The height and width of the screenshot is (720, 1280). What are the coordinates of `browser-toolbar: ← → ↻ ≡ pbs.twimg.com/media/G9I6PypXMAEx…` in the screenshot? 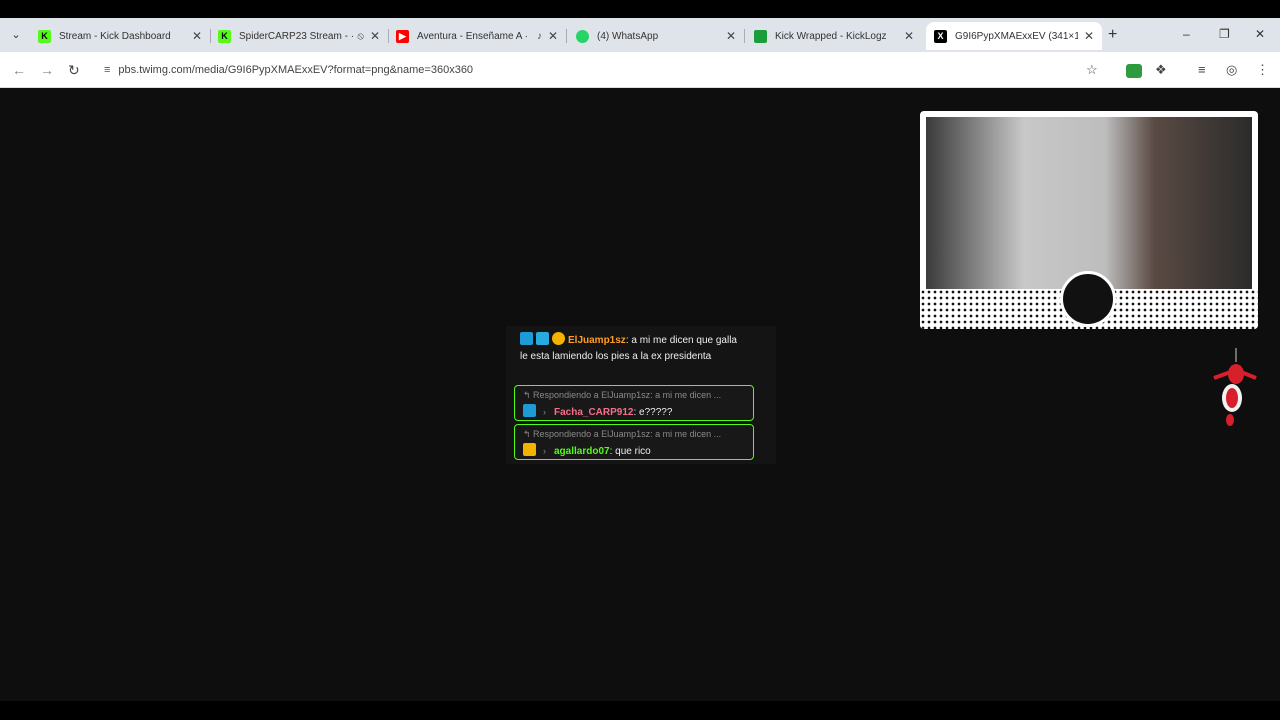 It's located at (640, 70).